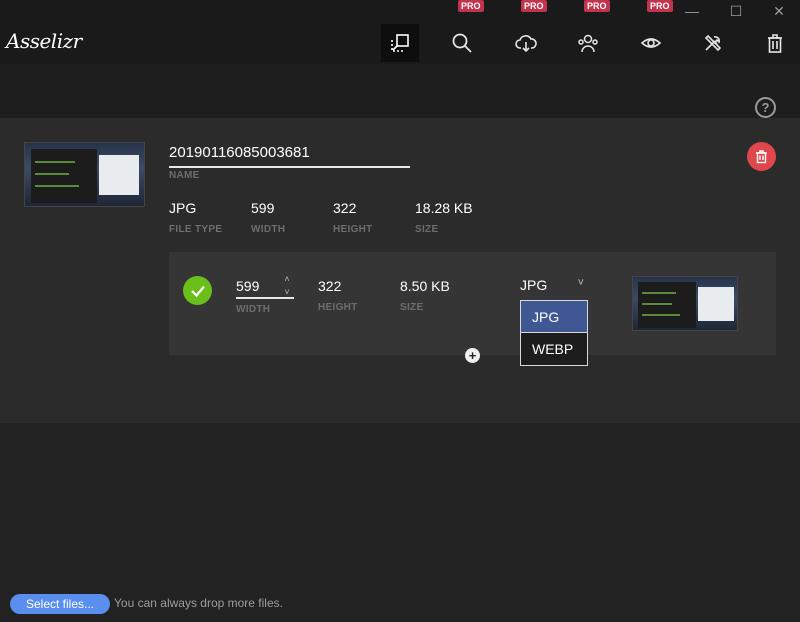  What do you see at coordinates (353, 229) in the screenshot?
I see `height-label: HEIGHT` at bounding box center [353, 229].